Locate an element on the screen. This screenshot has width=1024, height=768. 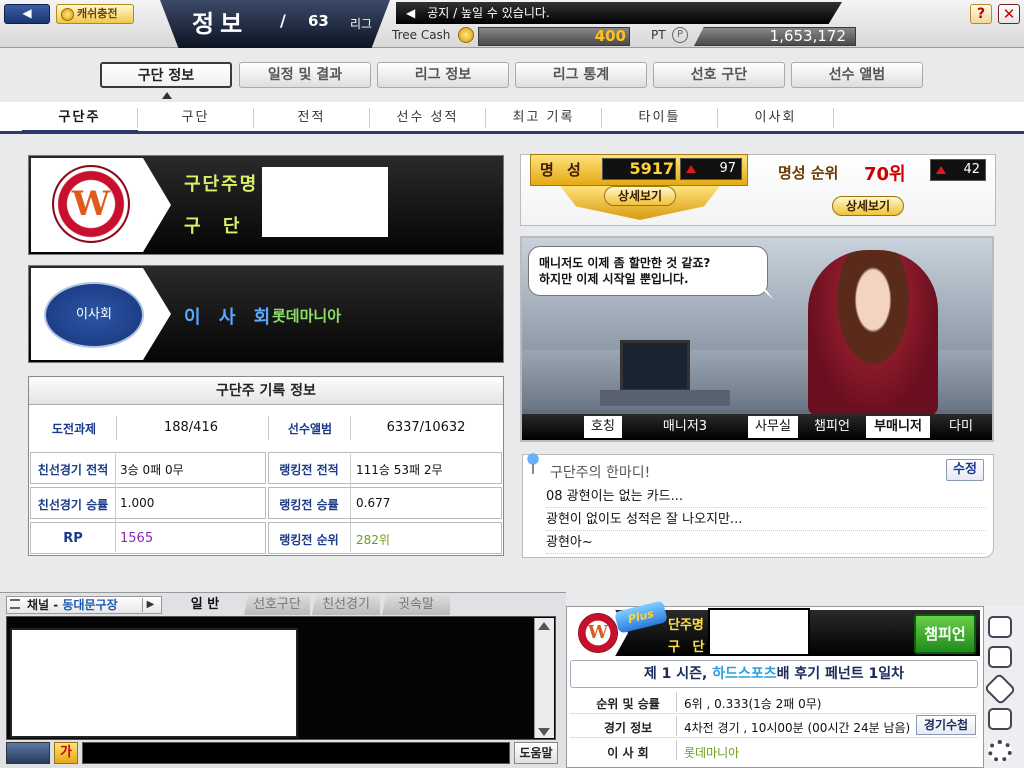
memo-icon is located at coordinates (1000, 719).